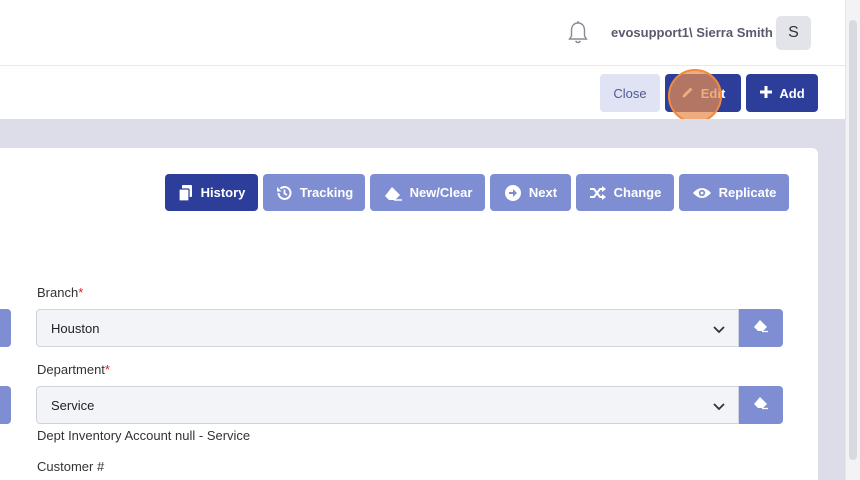  What do you see at coordinates (223, 192) in the screenshot?
I see `history-label: History` at bounding box center [223, 192].